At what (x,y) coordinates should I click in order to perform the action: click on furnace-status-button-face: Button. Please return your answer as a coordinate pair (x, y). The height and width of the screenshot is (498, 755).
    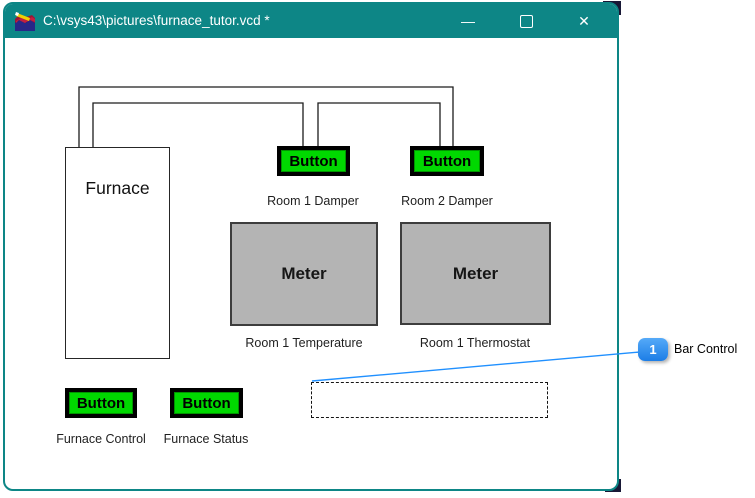
    Looking at the image, I should click on (206, 403).